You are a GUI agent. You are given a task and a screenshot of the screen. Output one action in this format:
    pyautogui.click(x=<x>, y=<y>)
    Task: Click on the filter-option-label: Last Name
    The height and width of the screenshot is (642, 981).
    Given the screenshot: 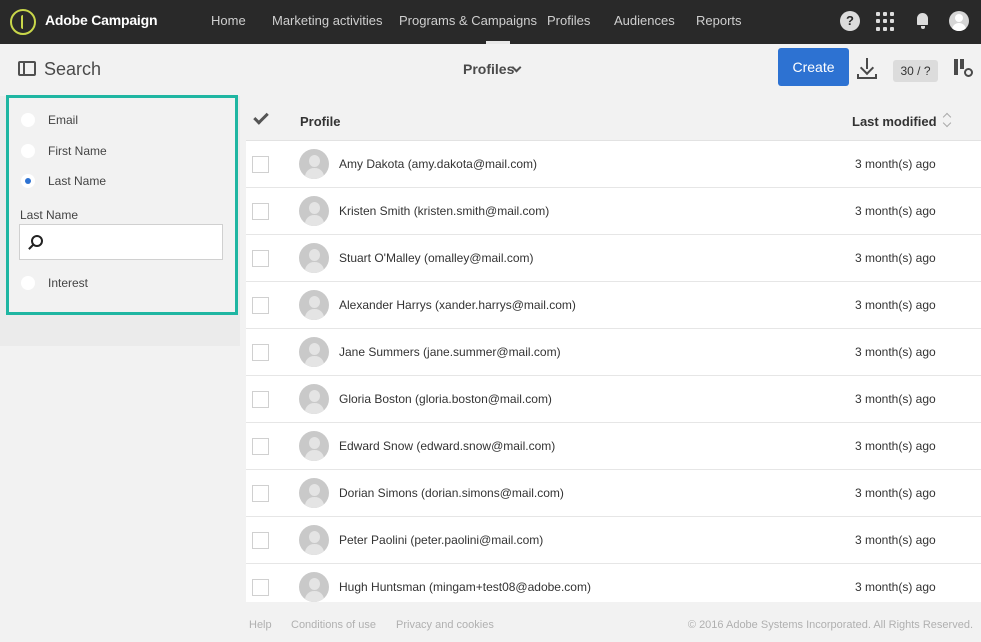 What is the action you would take?
    pyautogui.click(x=77, y=181)
    